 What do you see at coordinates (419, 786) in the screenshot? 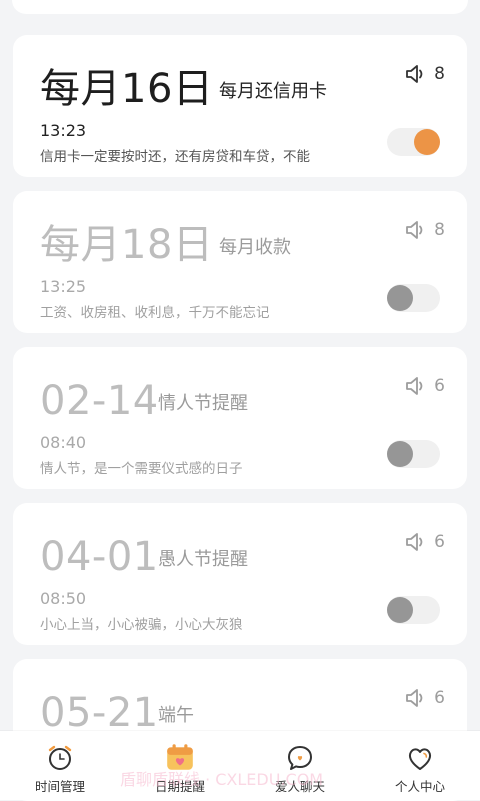
I see `tab-label: 个人中心` at bounding box center [419, 786].